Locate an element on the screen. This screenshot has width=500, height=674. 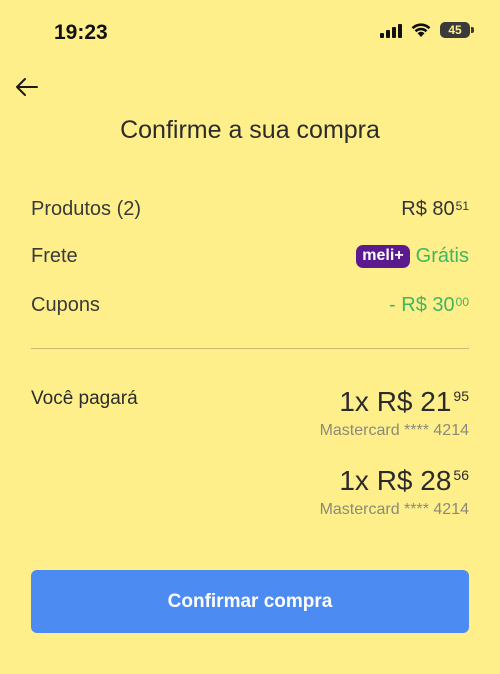
products-amount: R$ 80 51 is located at coordinates (435, 209).